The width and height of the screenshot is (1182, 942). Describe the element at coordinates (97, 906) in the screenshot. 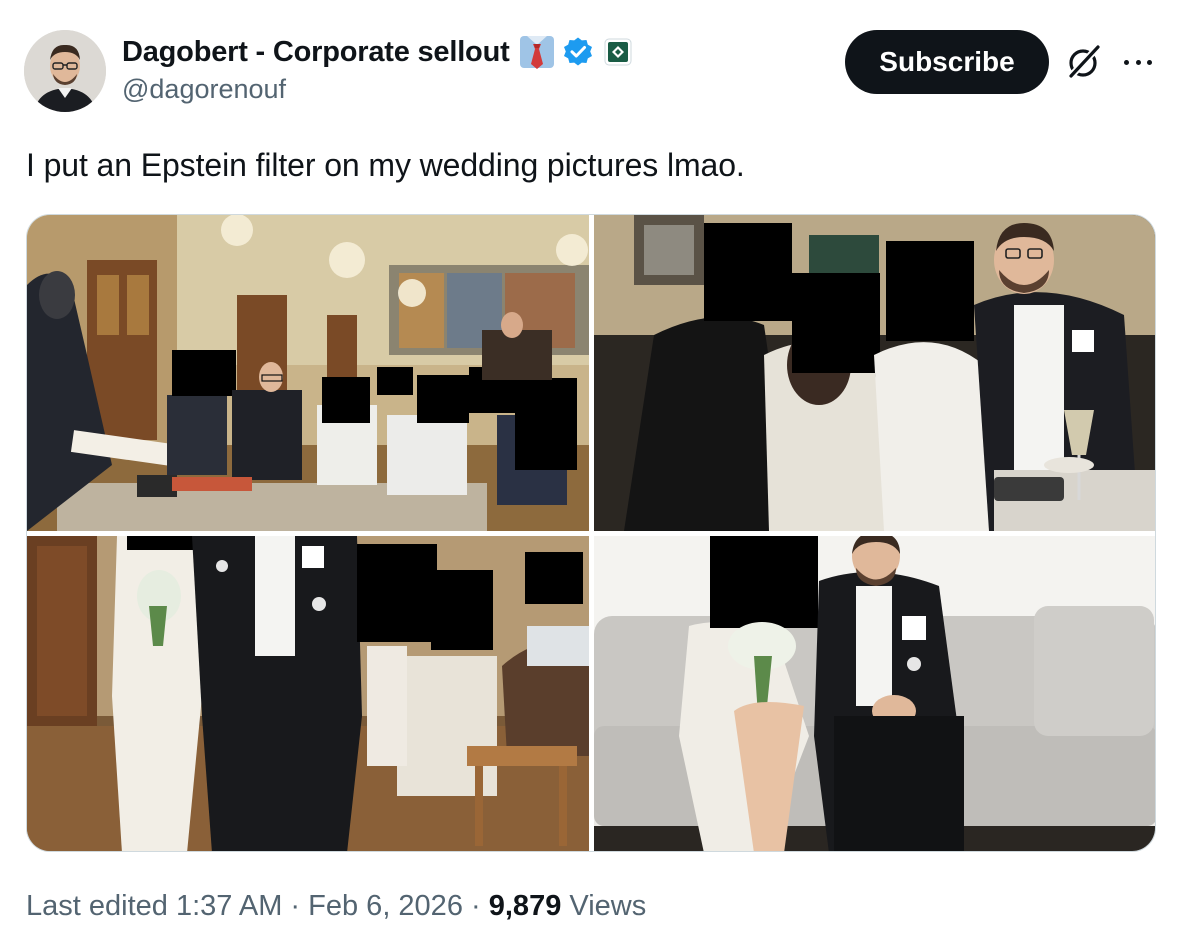

I see `edited-label: Last edited` at that location.